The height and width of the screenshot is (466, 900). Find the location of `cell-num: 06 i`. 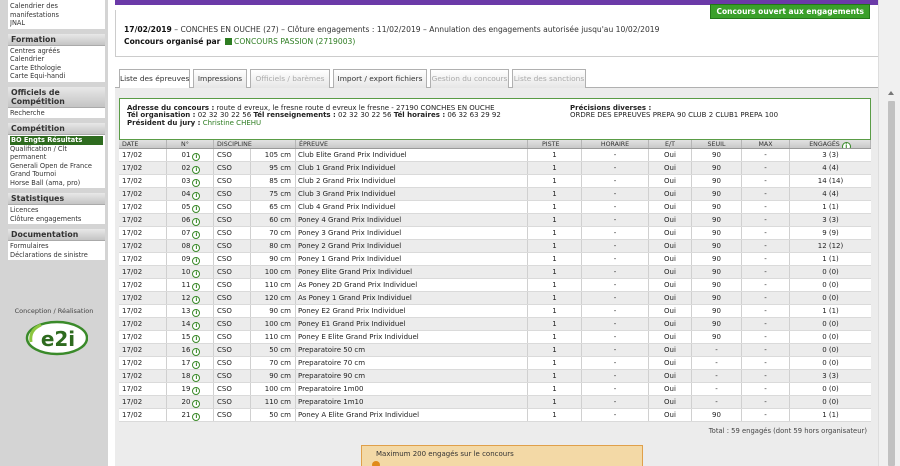

cell-num: 06 i is located at coordinates (190, 220).